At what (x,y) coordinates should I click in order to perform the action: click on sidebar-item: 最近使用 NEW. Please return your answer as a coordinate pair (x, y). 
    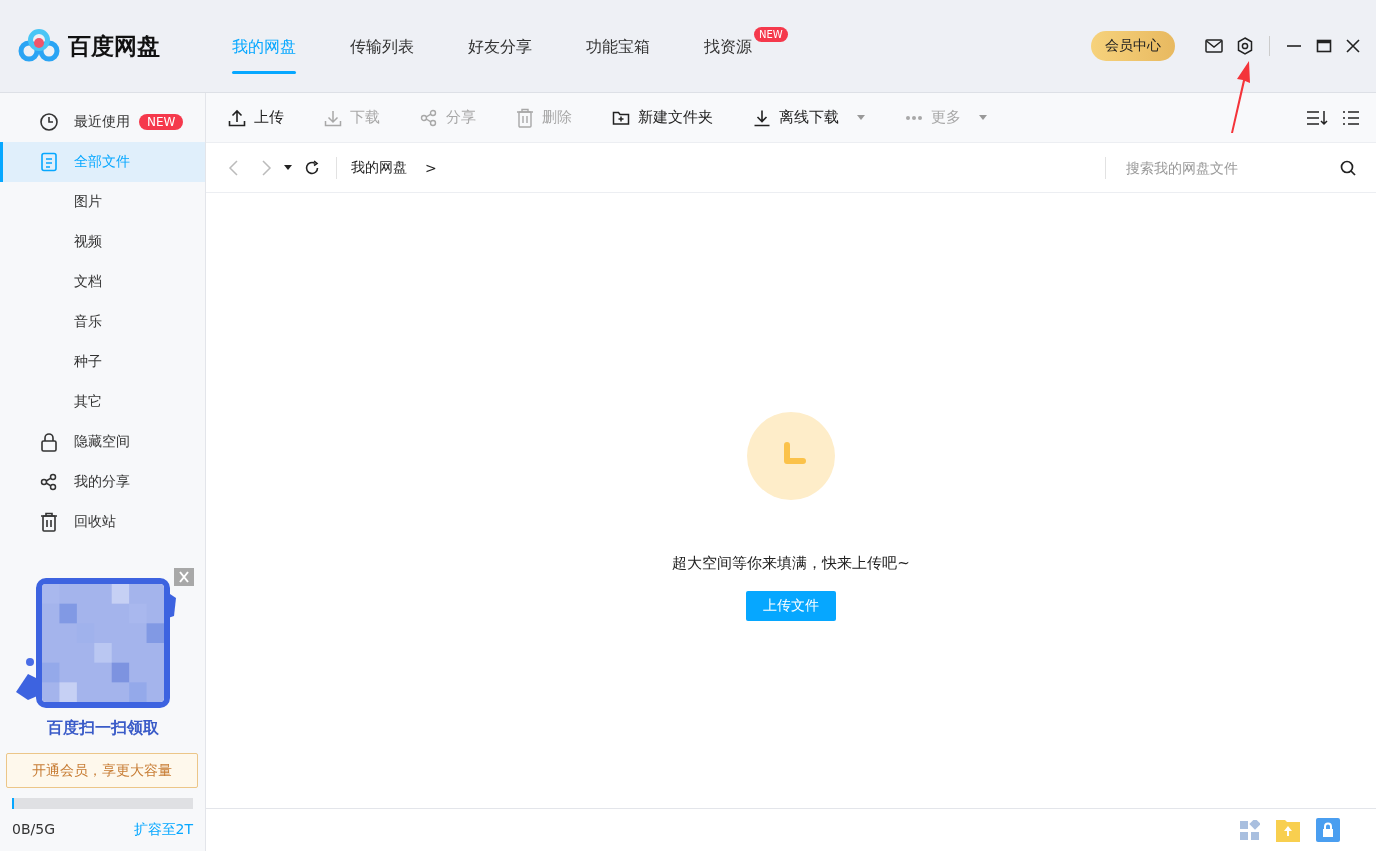
    Looking at the image, I should click on (102, 122).